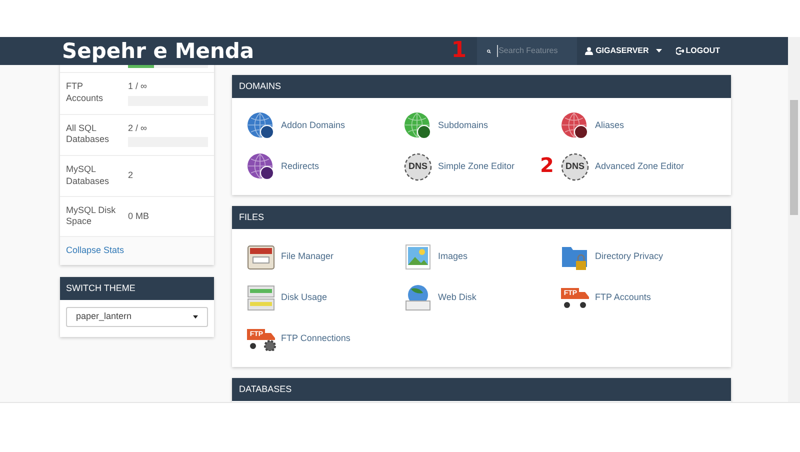  Describe the element at coordinates (261, 257) in the screenshot. I see `file-cabinet-icon` at that location.